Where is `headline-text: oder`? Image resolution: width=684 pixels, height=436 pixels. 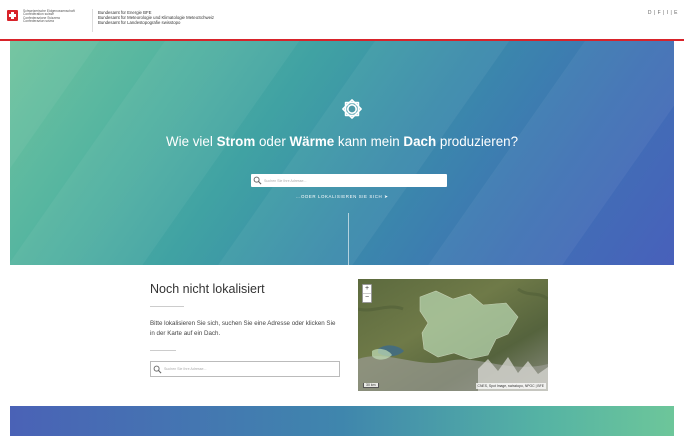
headline-text: oder is located at coordinates (272, 141).